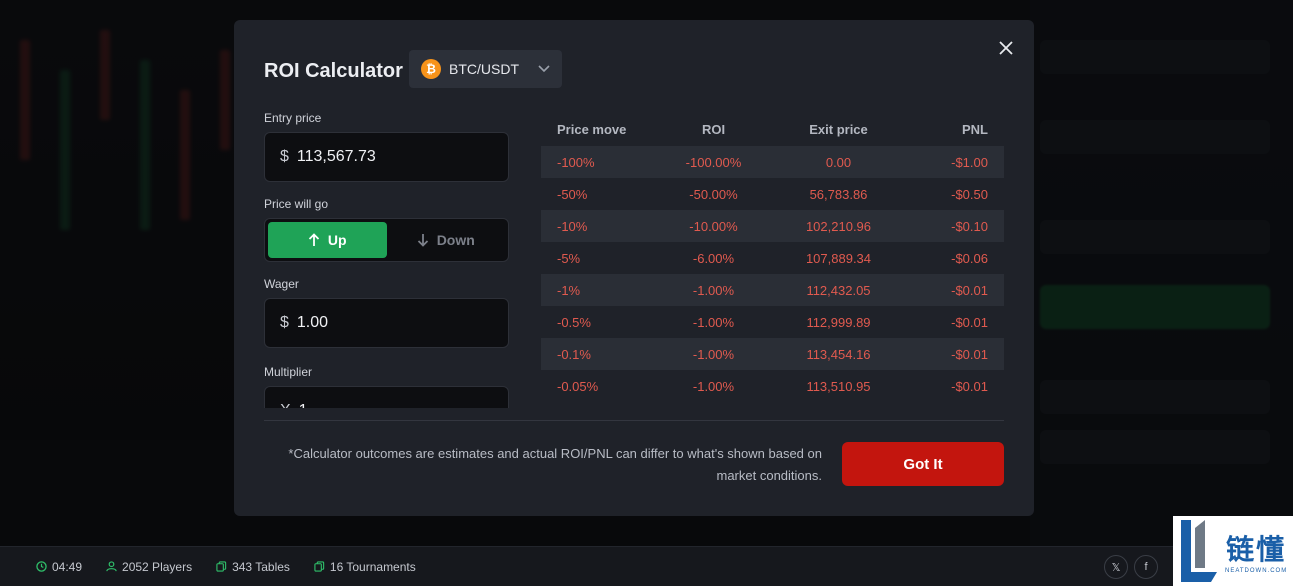 This screenshot has width=1293, height=586. I want to click on cell-roi: -10.00%, so click(713, 226).